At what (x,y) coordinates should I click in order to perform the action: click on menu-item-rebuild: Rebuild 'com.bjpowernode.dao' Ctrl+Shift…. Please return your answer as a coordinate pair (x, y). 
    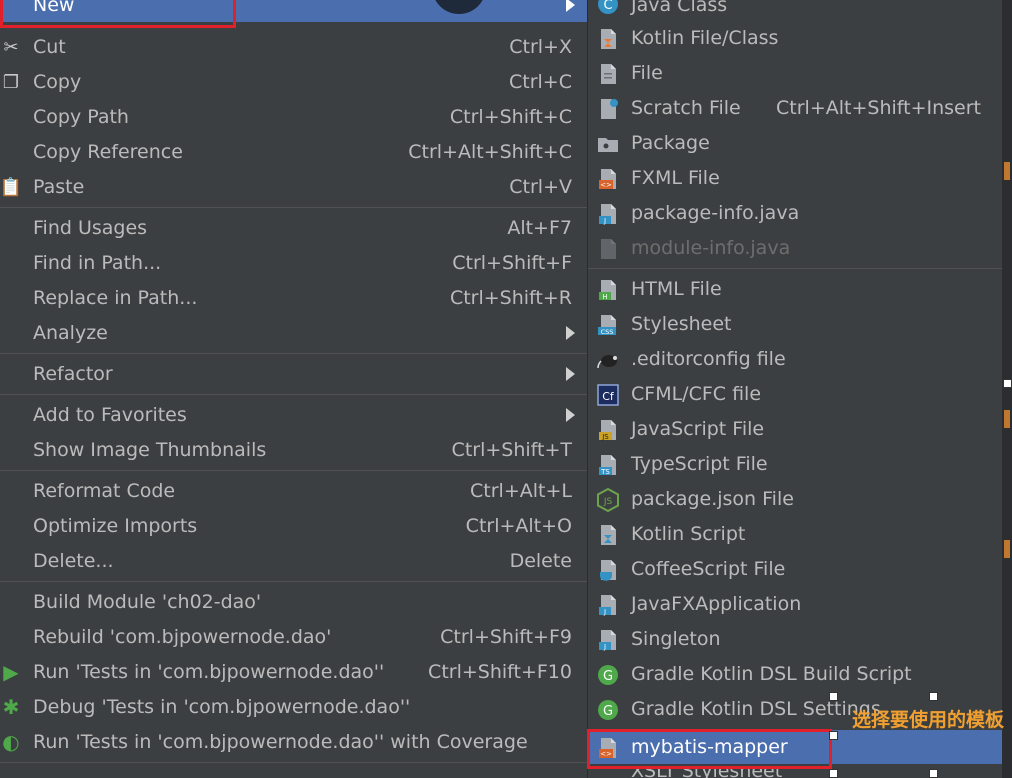
    Looking at the image, I should click on (293, 637).